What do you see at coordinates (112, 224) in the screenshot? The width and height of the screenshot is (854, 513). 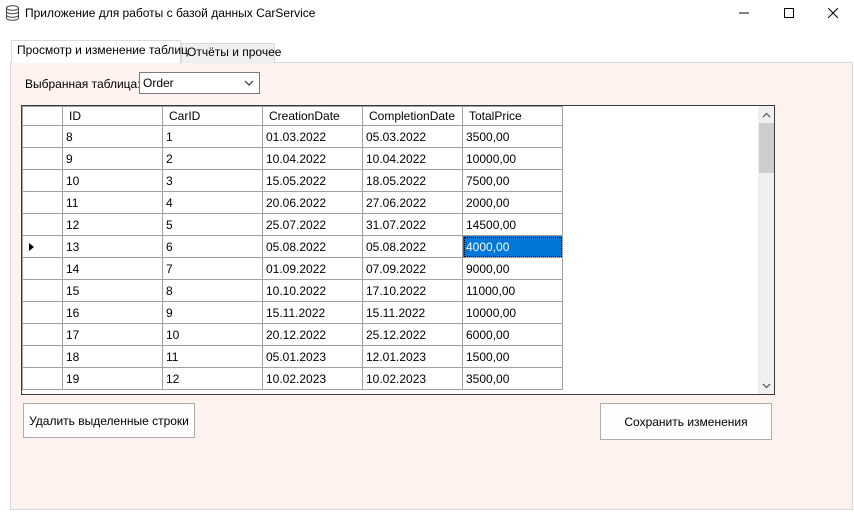 I see `cell-id: 12` at bounding box center [112, 224].